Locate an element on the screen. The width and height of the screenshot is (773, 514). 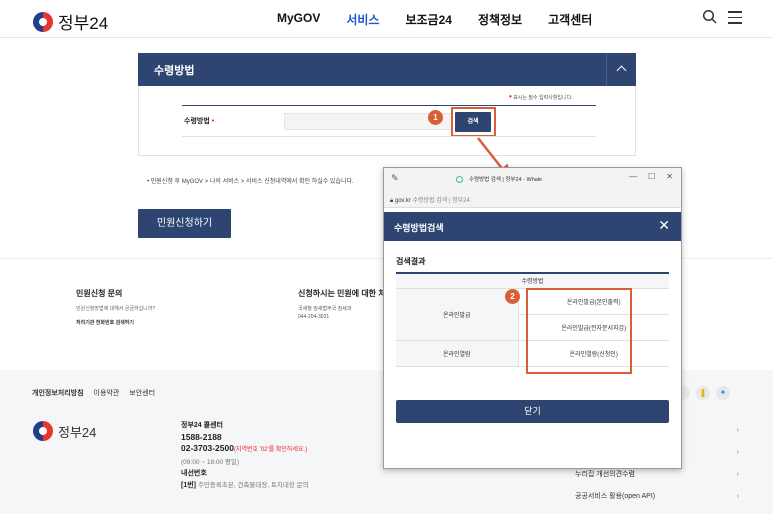
method-label: 수령방법 • is located at coordinates (199, 121).